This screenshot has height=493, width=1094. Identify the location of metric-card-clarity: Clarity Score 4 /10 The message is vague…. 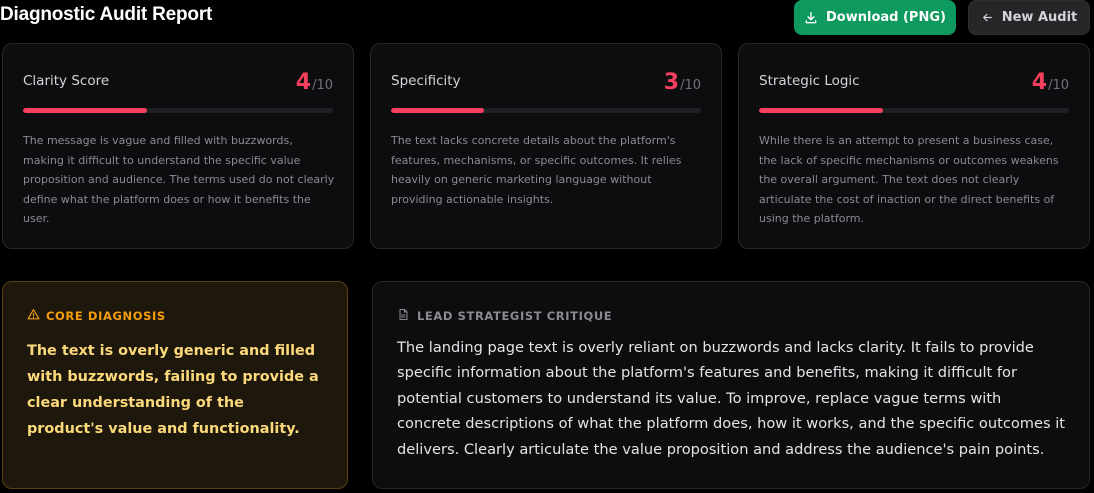
(178, 146).